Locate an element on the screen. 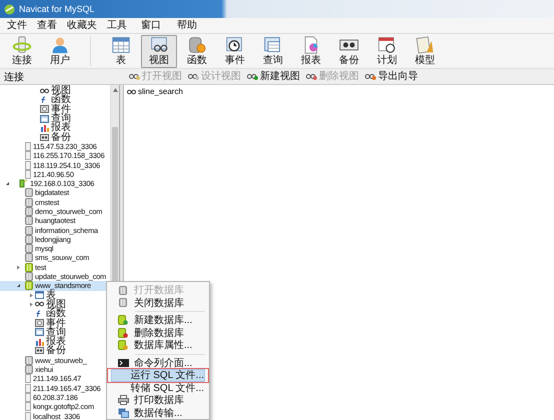 Image resolution: width=554 pixels, height=420 pixels. toolbar-button: 表 is located at coordinates (121, 51).